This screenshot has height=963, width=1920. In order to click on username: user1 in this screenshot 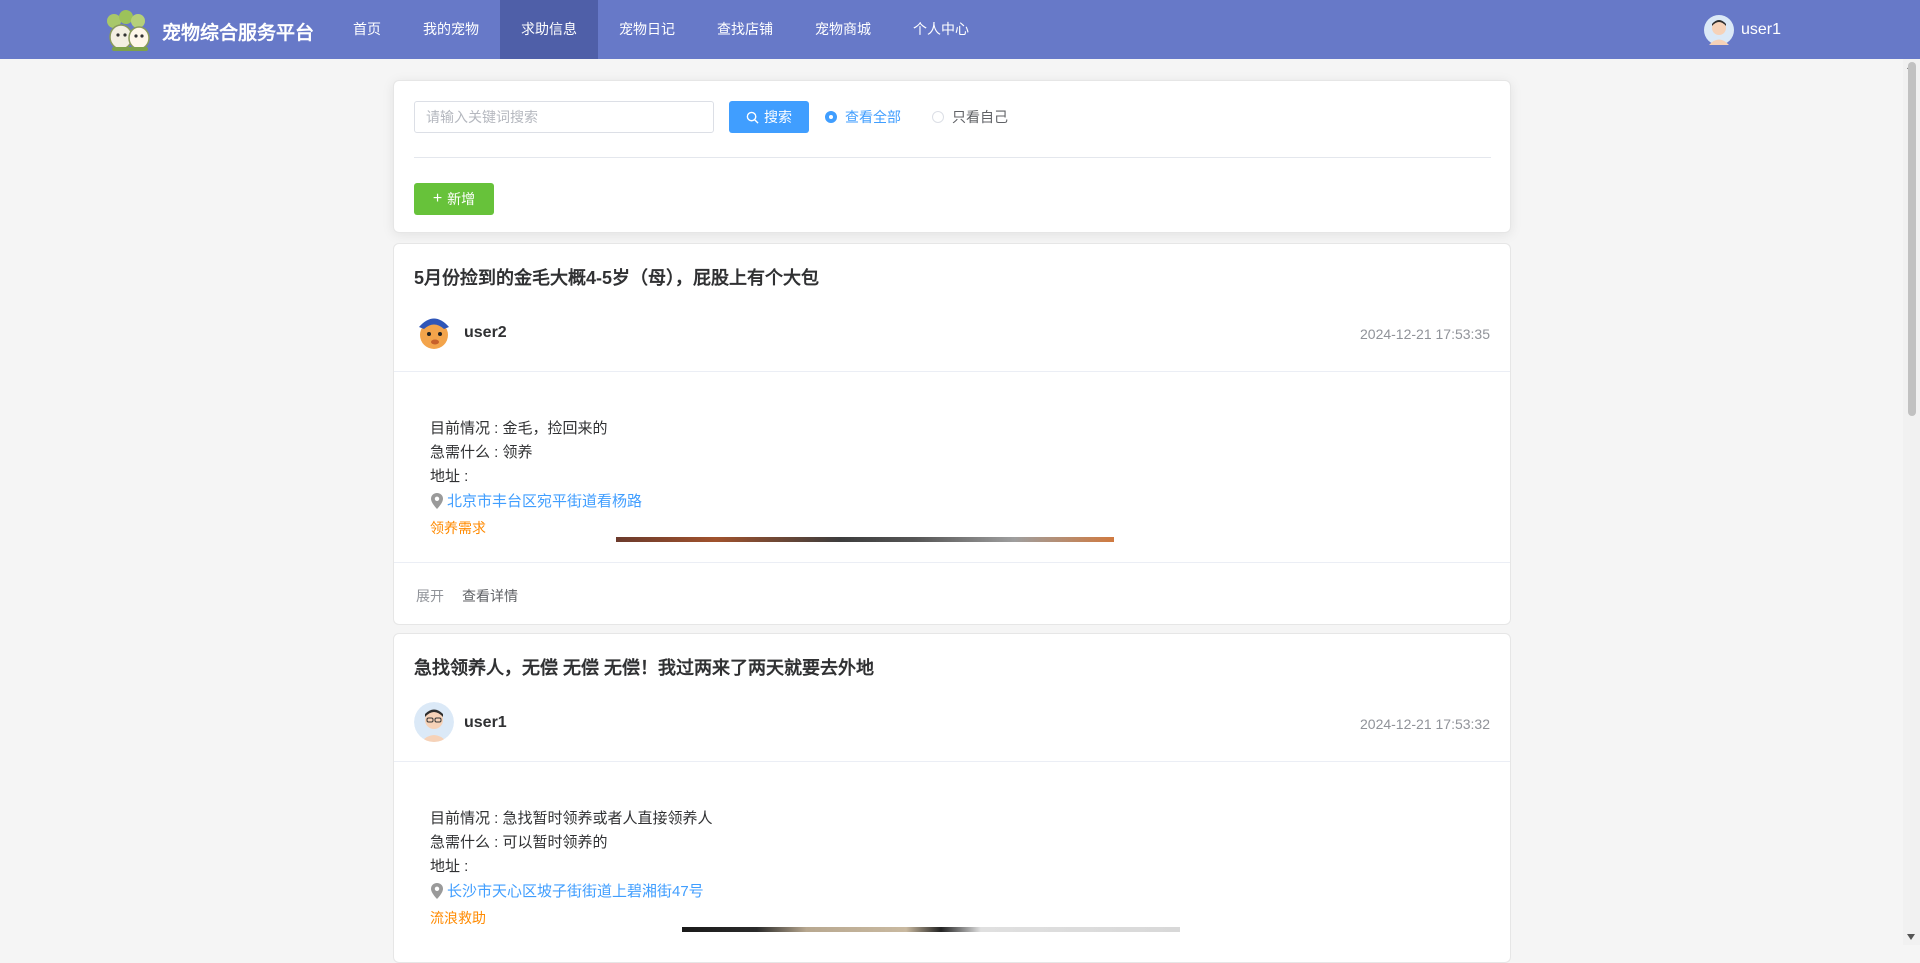, I will do `click(1761, 29)`.